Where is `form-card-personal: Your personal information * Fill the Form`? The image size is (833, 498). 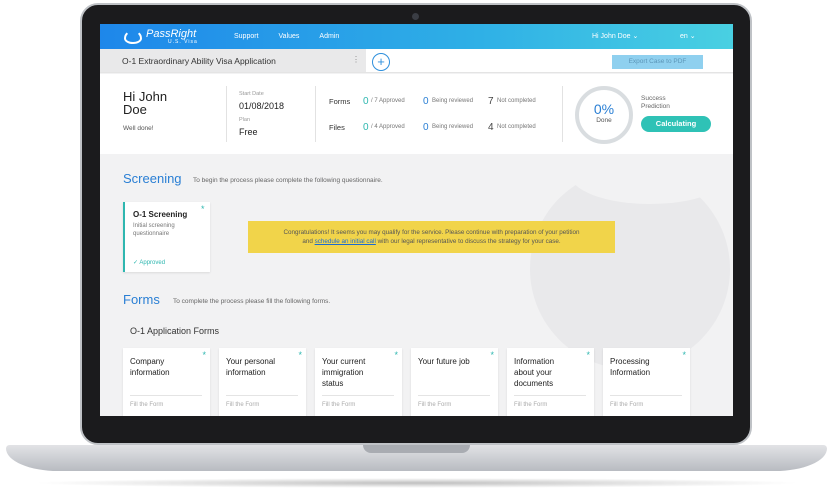
form-card-personal: Your personal information * Fill the Form is located at coordinates (262, 382).